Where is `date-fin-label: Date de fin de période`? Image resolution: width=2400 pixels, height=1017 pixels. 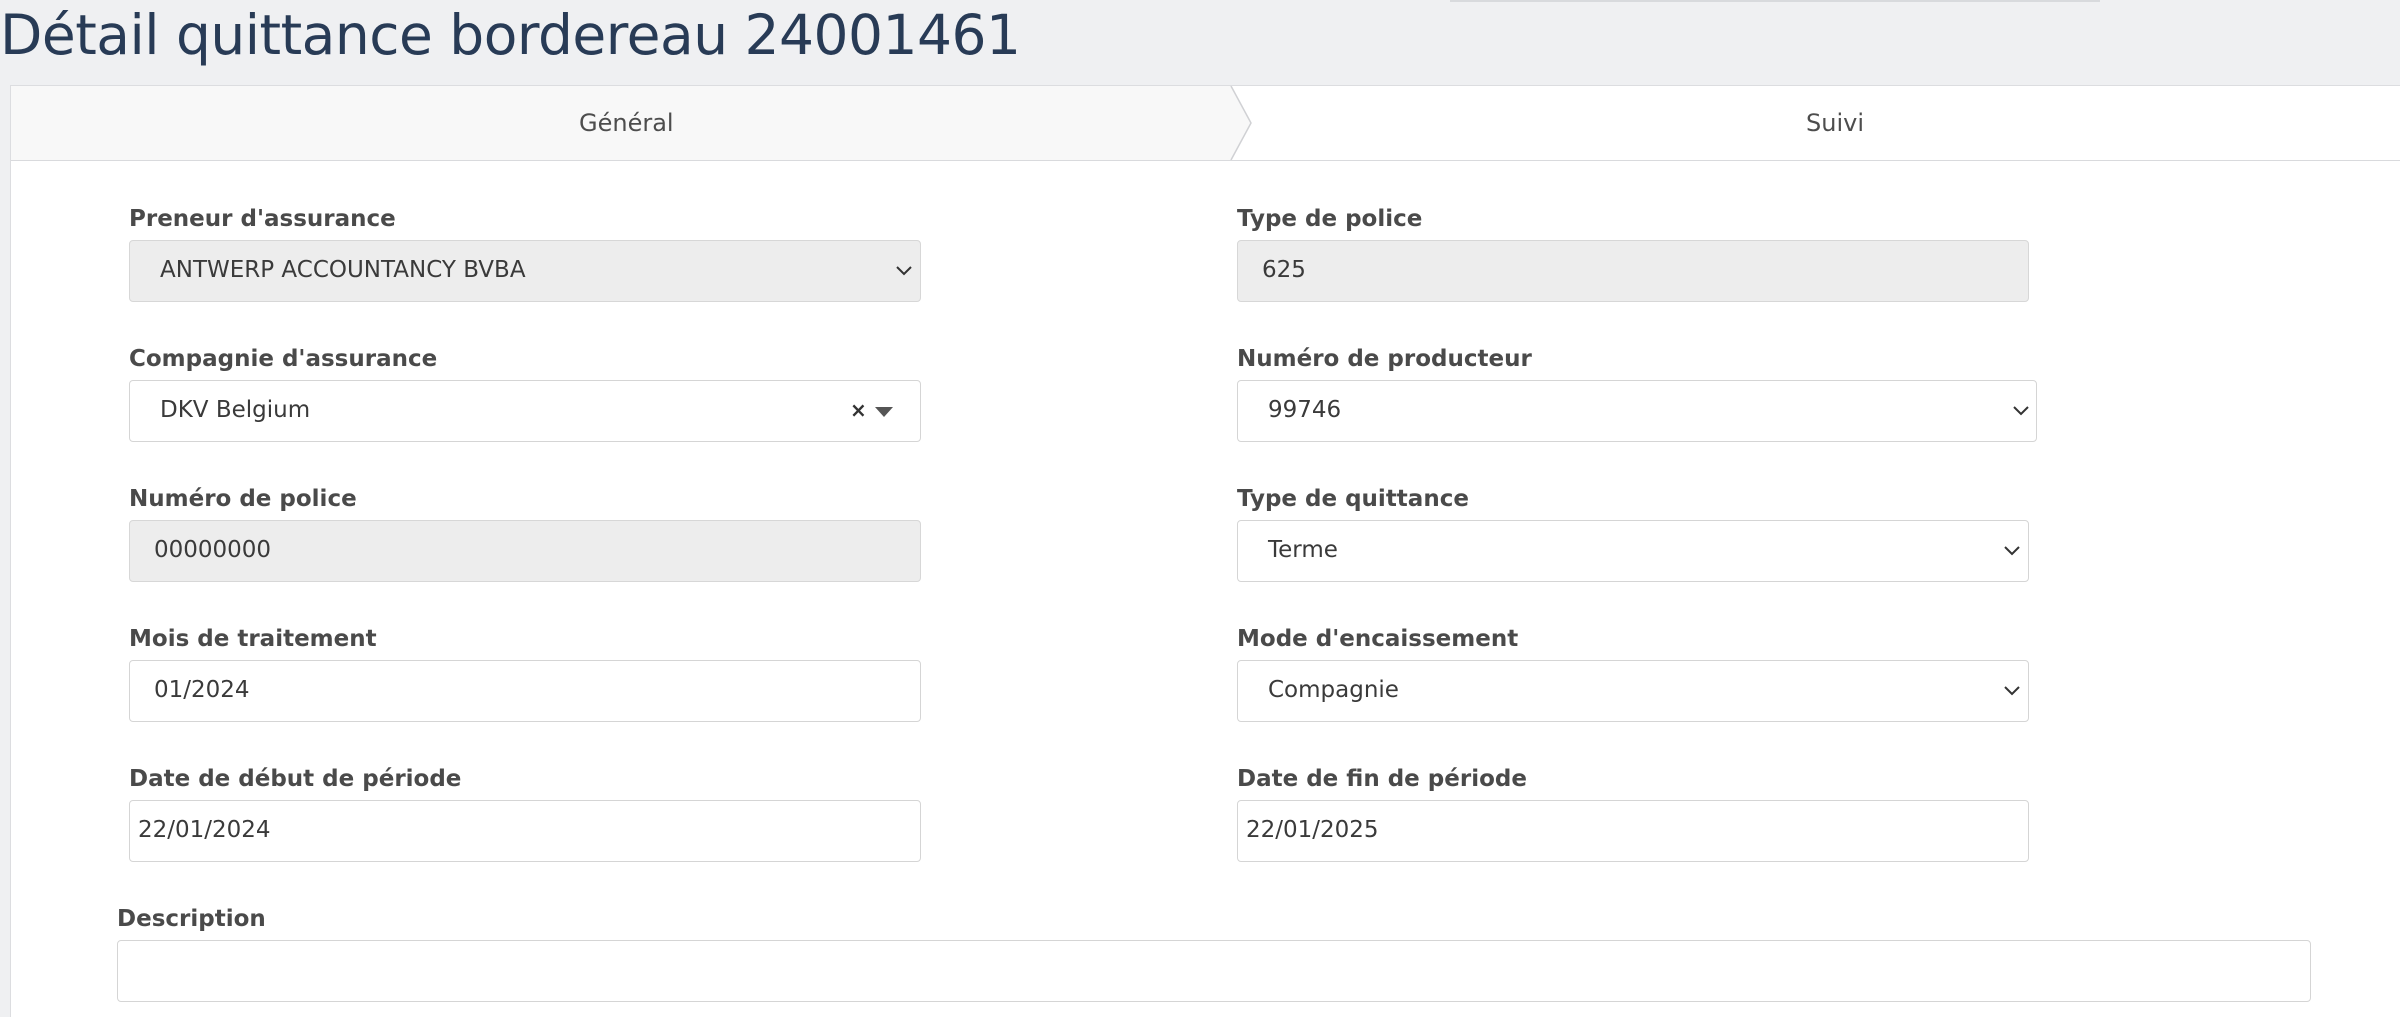
date-fin-label: Date de fin de période is located at coordinates (1382, 779).